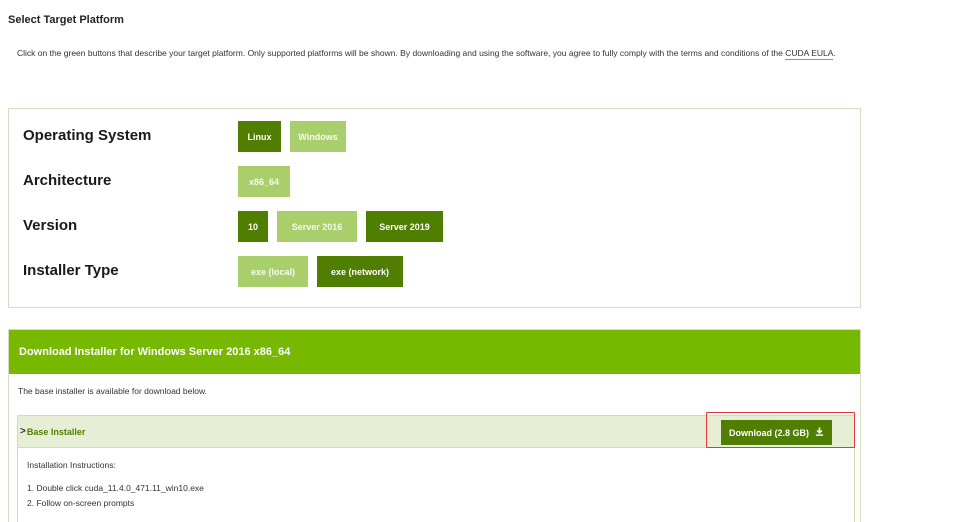 The image size is (977, 522). Describe the element at coordinates (23, 431) in the screenshot. I see `chevron-right-icon: >` at that location.